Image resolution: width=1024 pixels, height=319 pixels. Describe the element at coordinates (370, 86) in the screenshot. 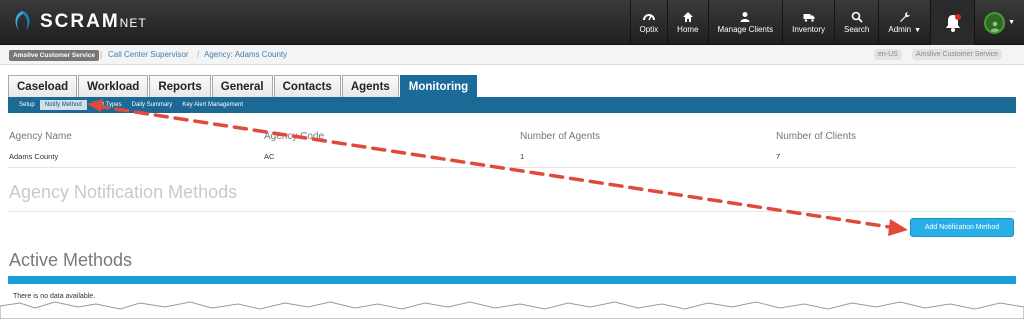

I see `tab-agents: Agents` at that location.